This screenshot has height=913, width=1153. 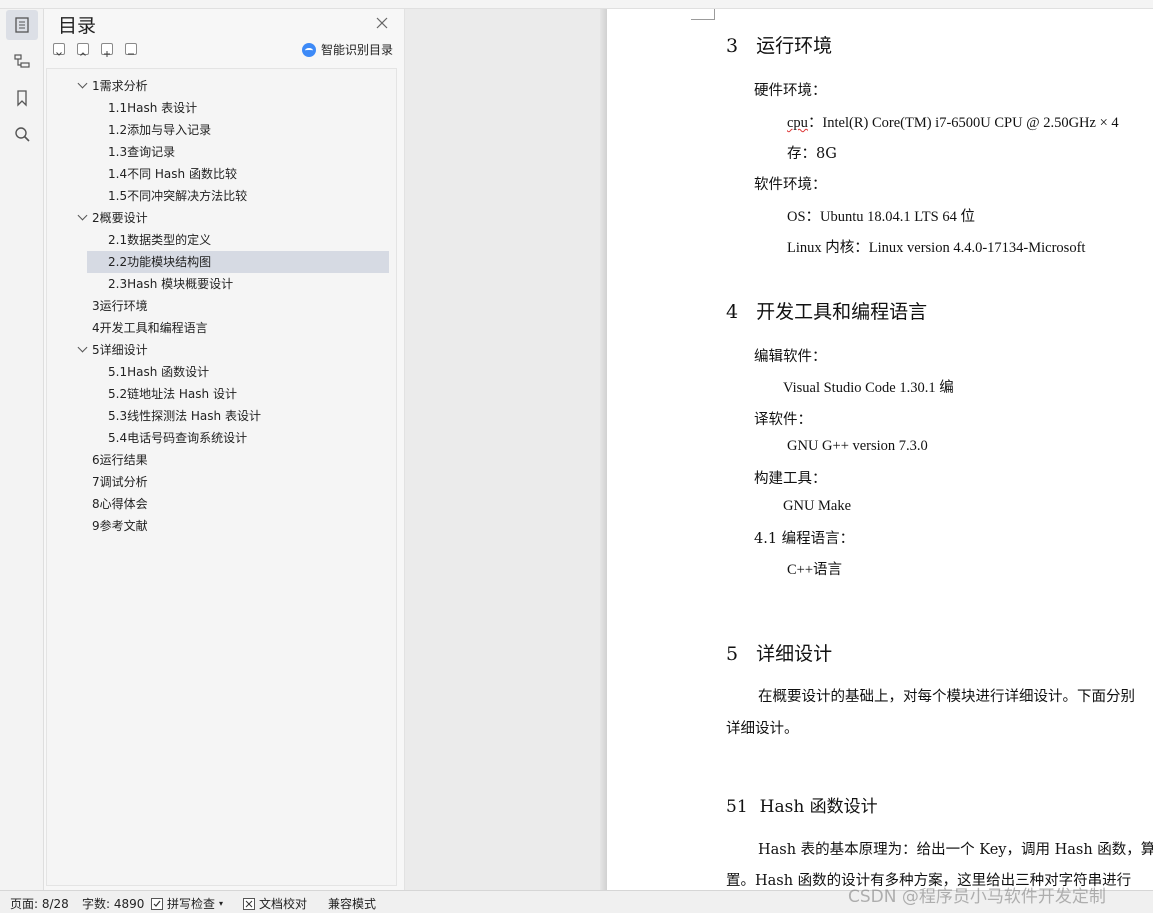 I want to click on toc-item: 1.5不同冲突解决方法比较, so click(x=219, y=196).